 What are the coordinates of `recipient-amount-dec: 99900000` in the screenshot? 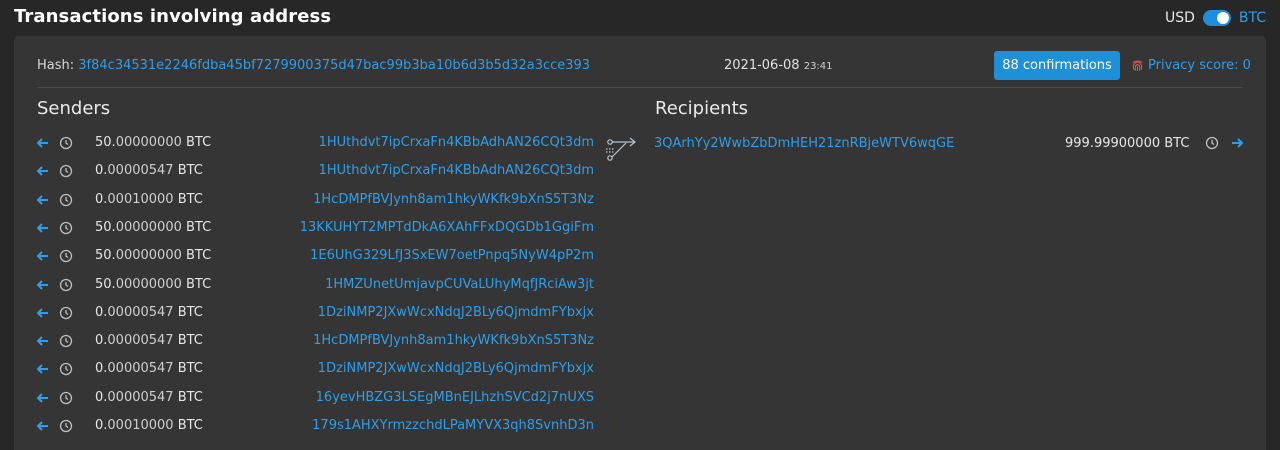 It's located at (1127, 143).